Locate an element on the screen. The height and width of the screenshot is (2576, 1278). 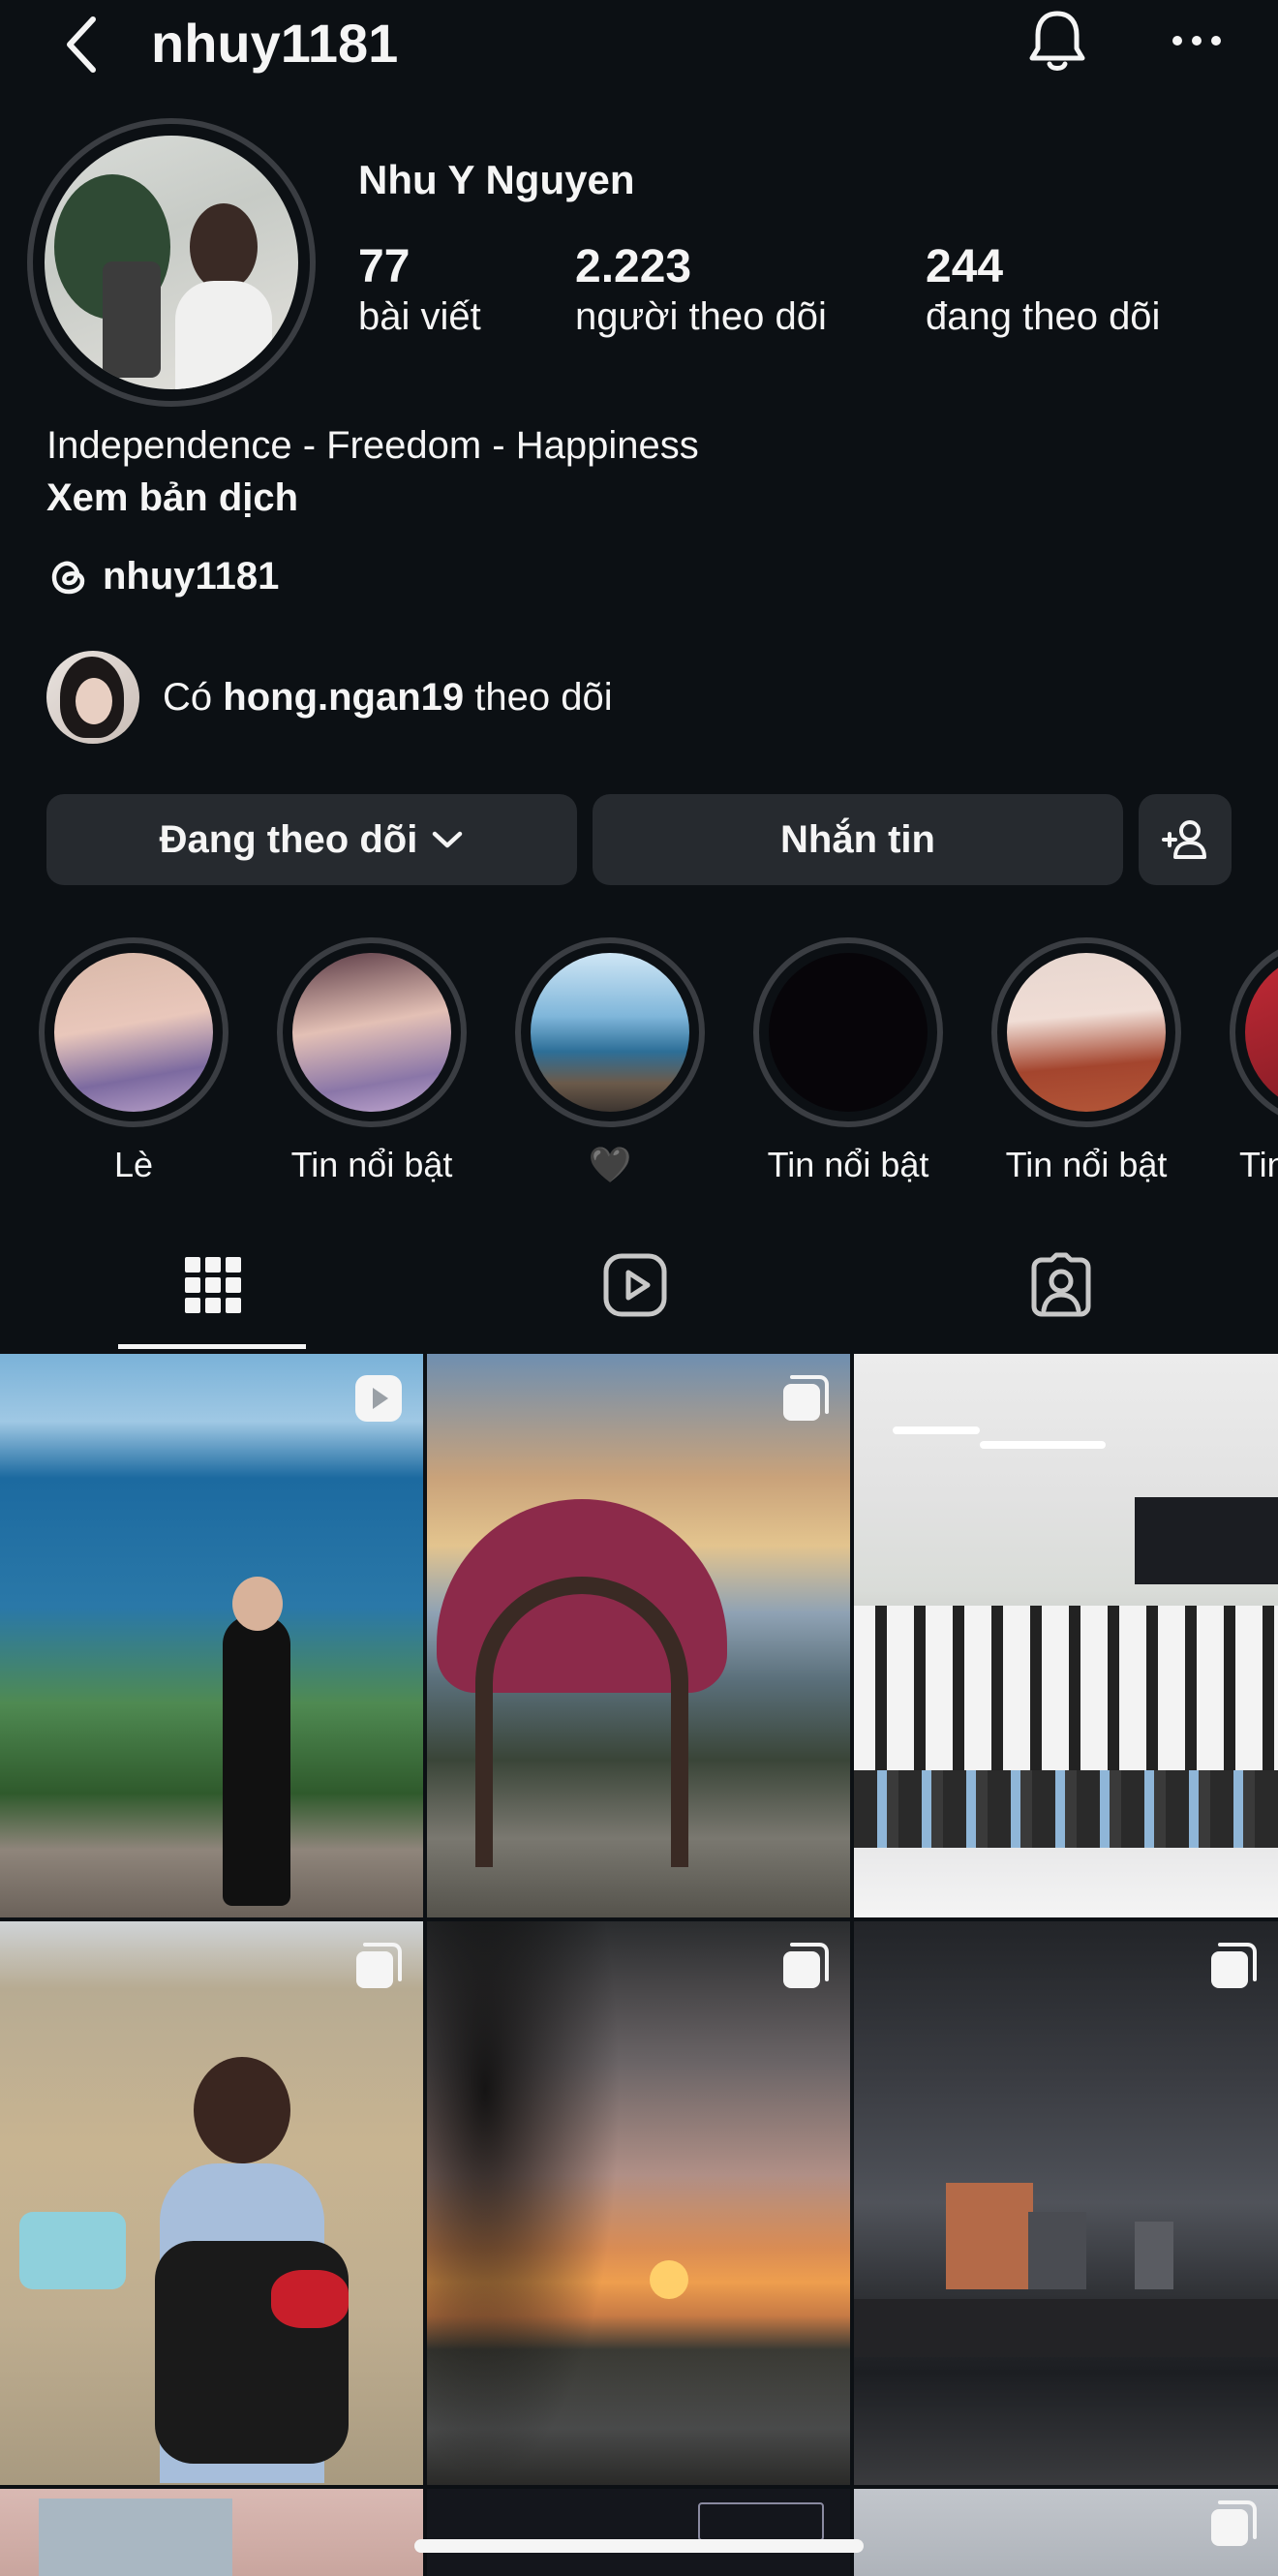
header-username: nhuy1181 is located at coordinates (275, 43).